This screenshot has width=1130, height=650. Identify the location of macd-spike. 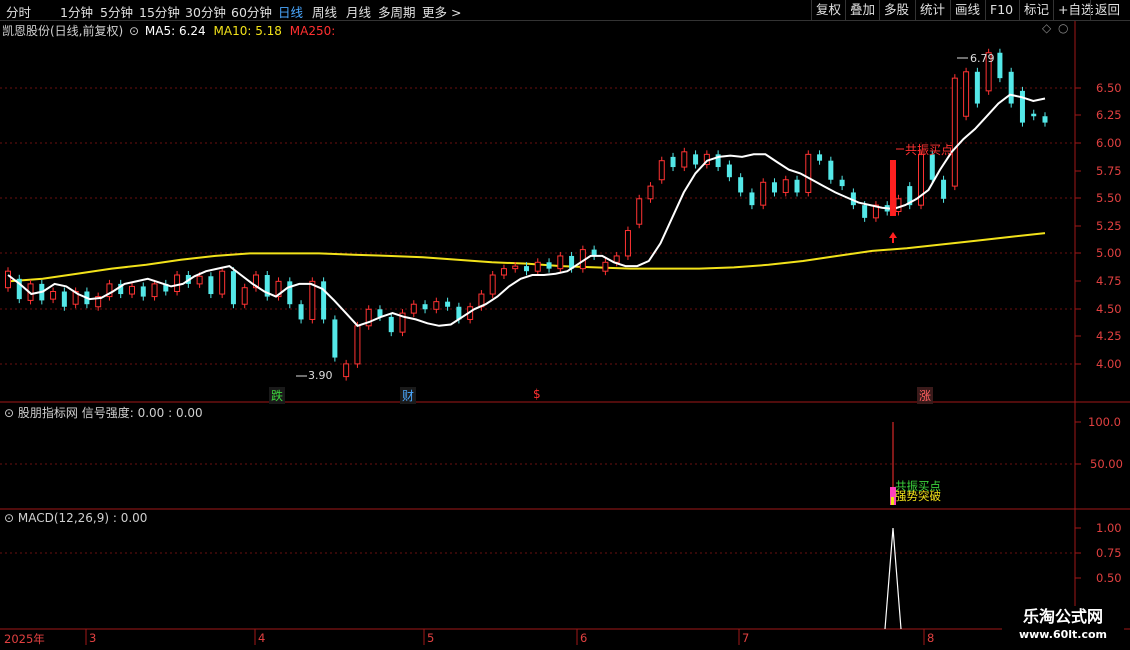
(893, 578).